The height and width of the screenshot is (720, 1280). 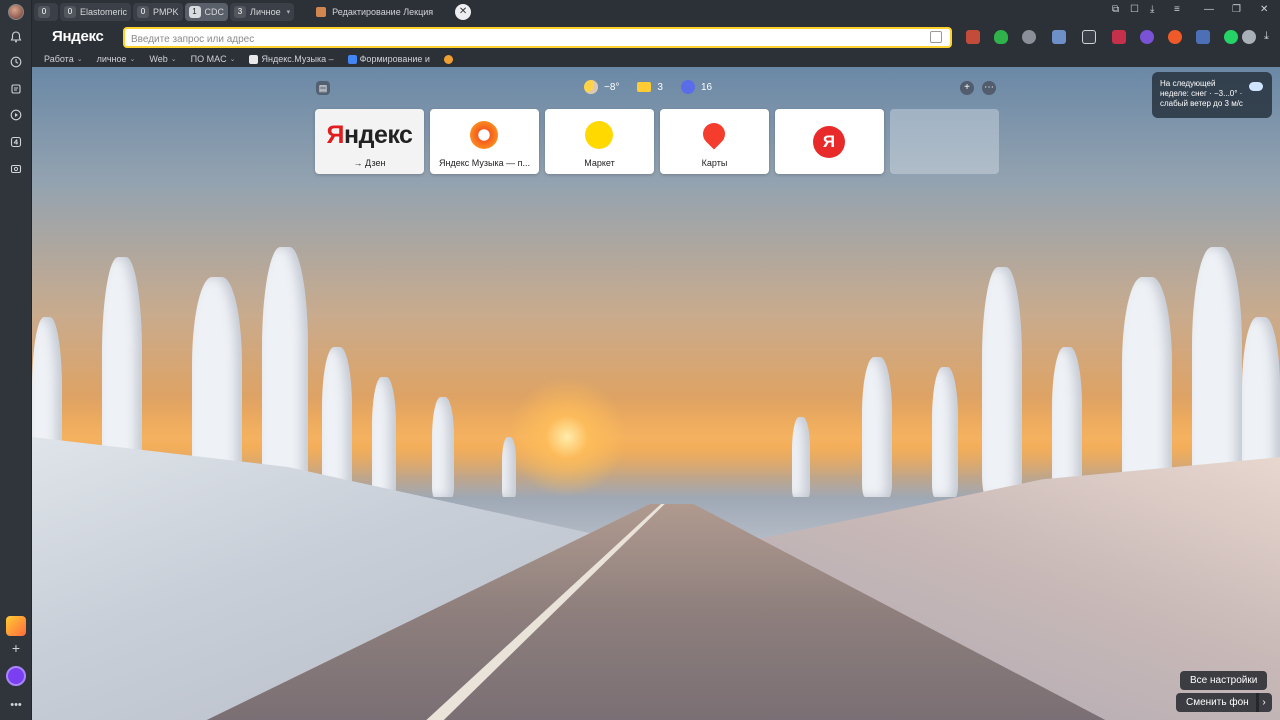 I want to click on vpn-icon, so click(x=1029, y=37).